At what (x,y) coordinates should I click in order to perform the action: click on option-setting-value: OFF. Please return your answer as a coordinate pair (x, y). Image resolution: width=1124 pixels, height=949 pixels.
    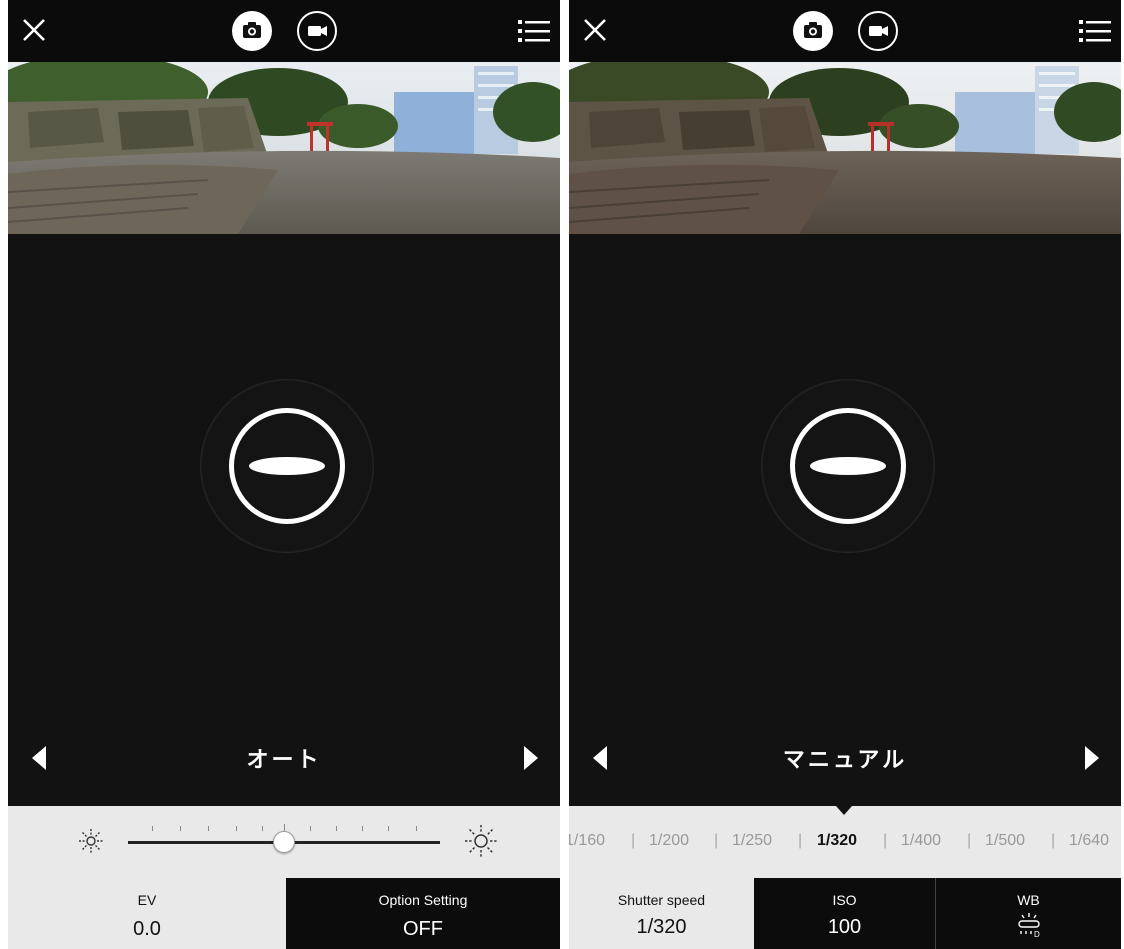
    Looking at the image, I should click on (423, 929).